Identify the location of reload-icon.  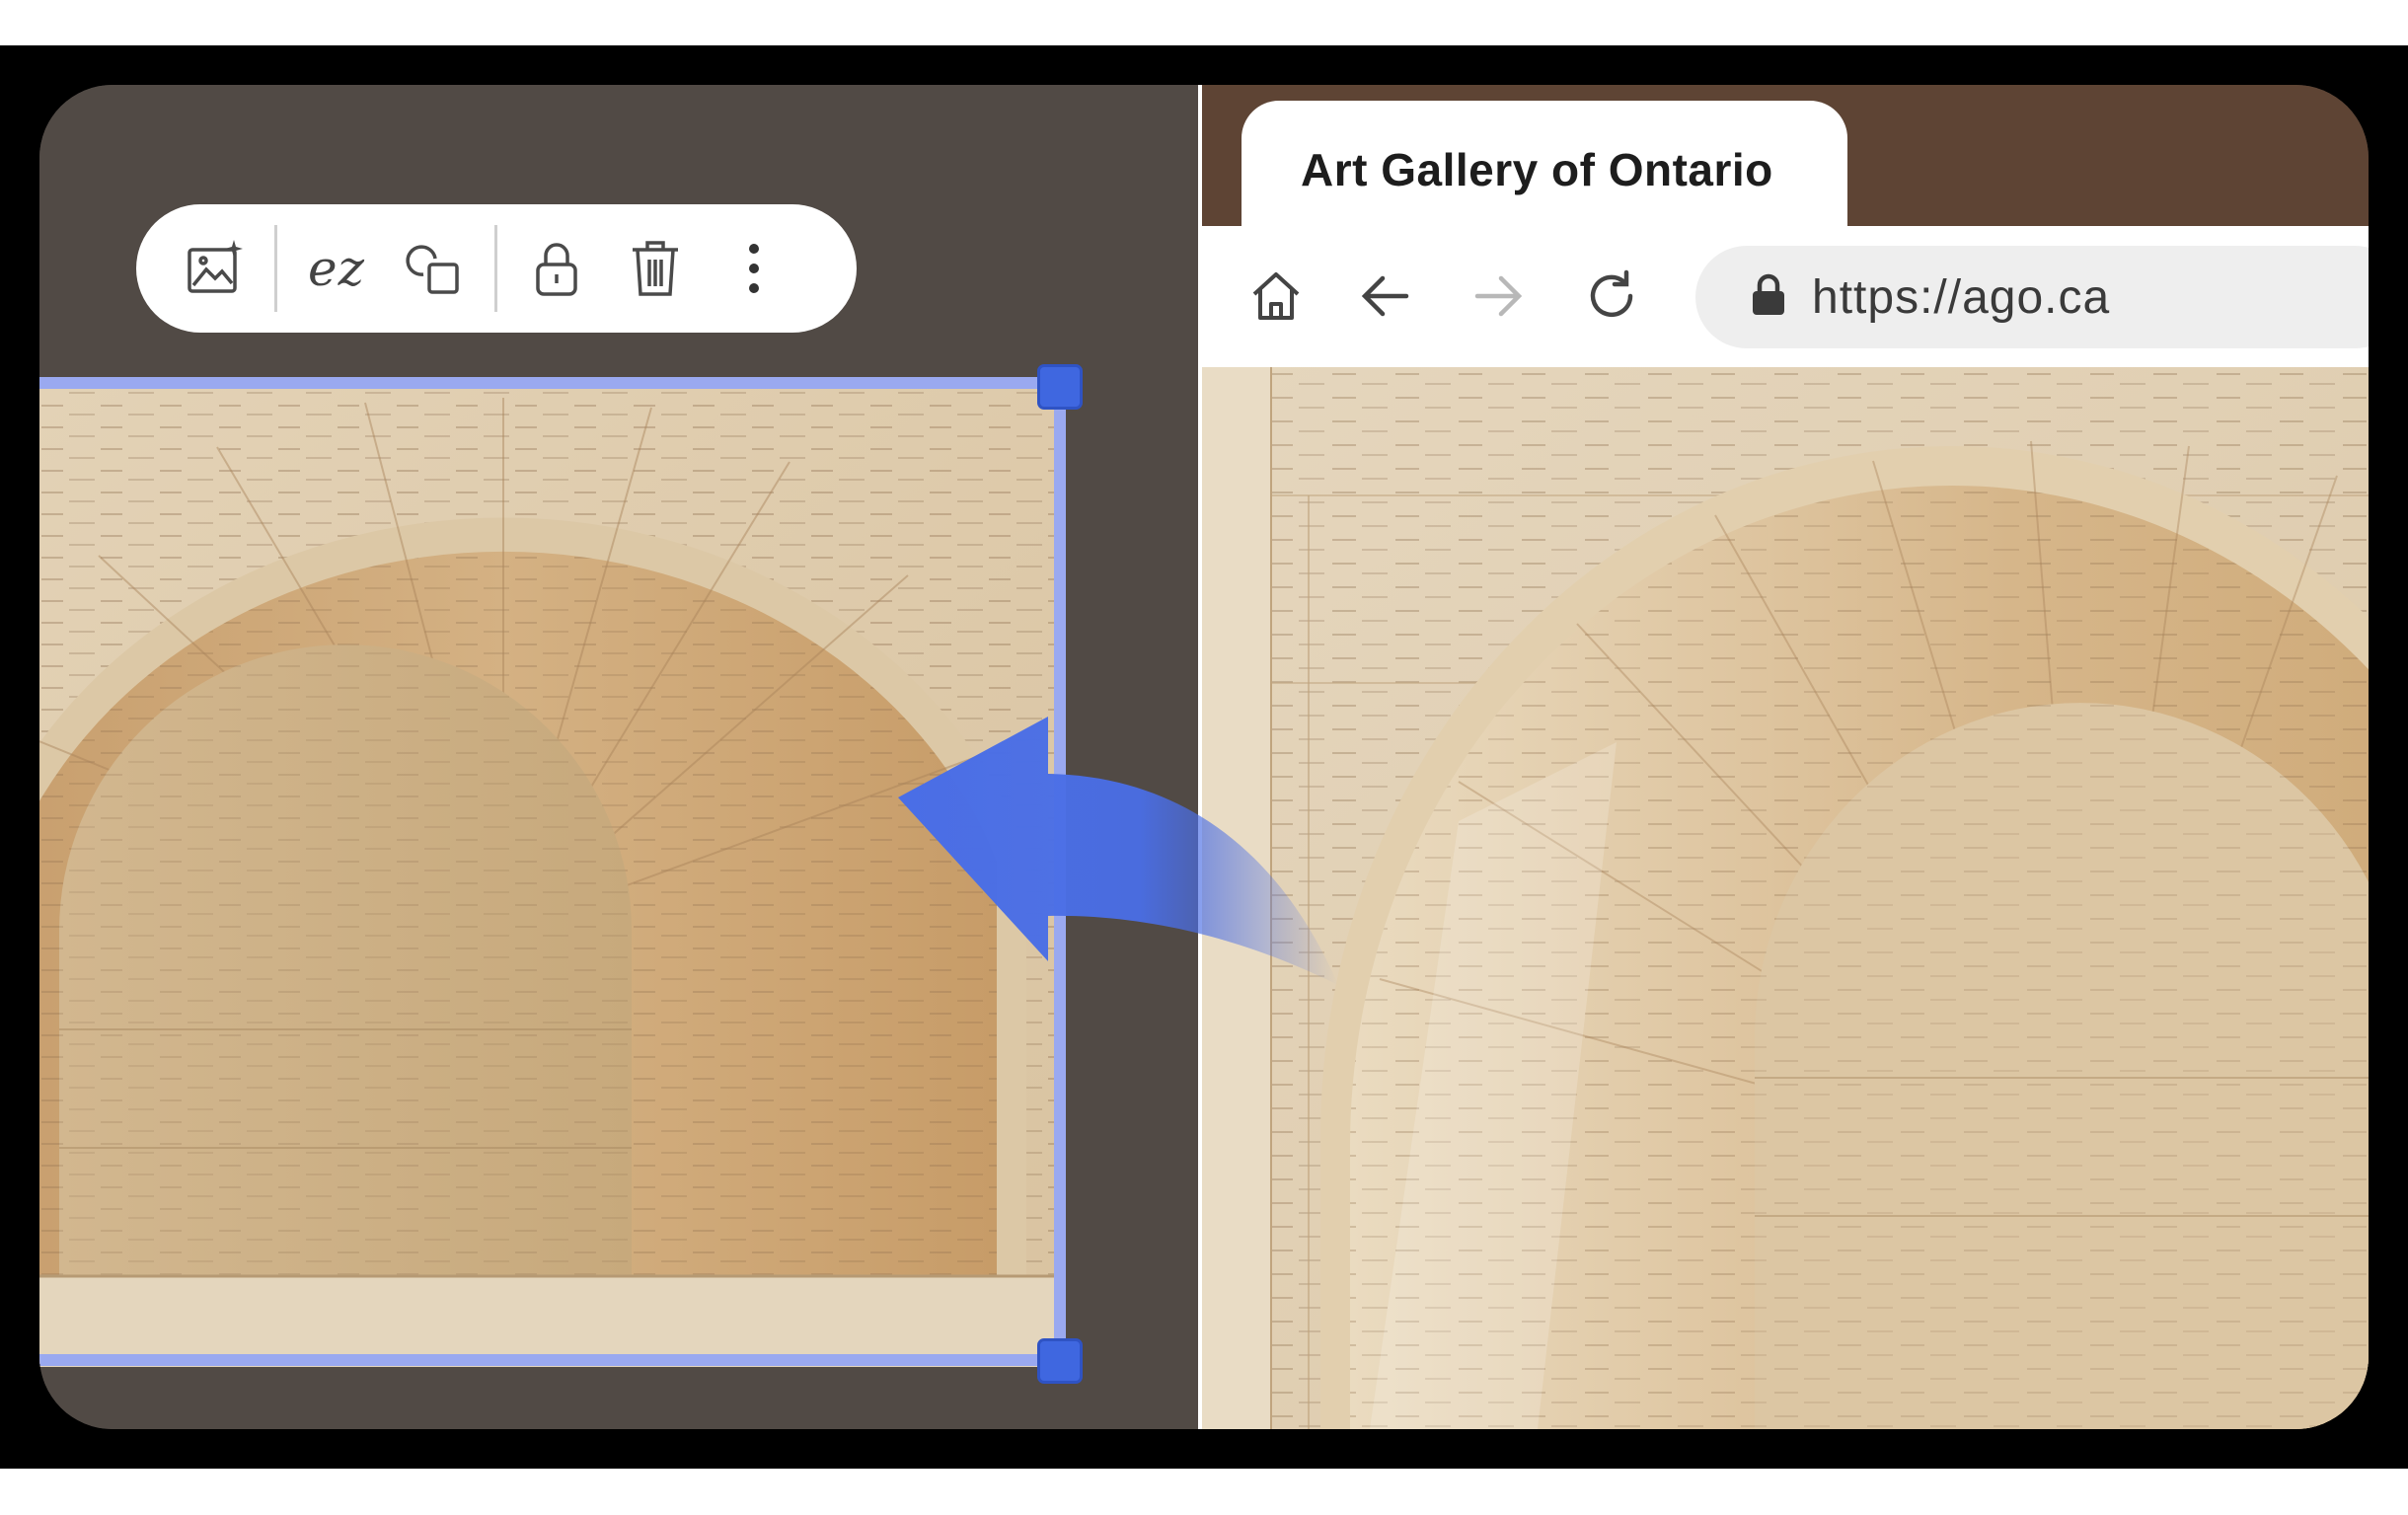
(1612, 296).